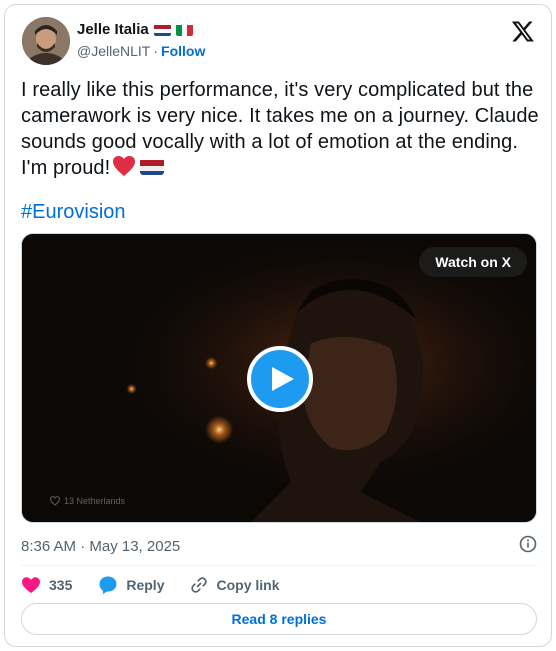 The height and width of the screenshot is (651, 556). What do you see at coordinates (279, 546) in the screenshot?
I see `timestamp-row: 8:36 AM · May 13, 2025` at bounding box center [279, 546].